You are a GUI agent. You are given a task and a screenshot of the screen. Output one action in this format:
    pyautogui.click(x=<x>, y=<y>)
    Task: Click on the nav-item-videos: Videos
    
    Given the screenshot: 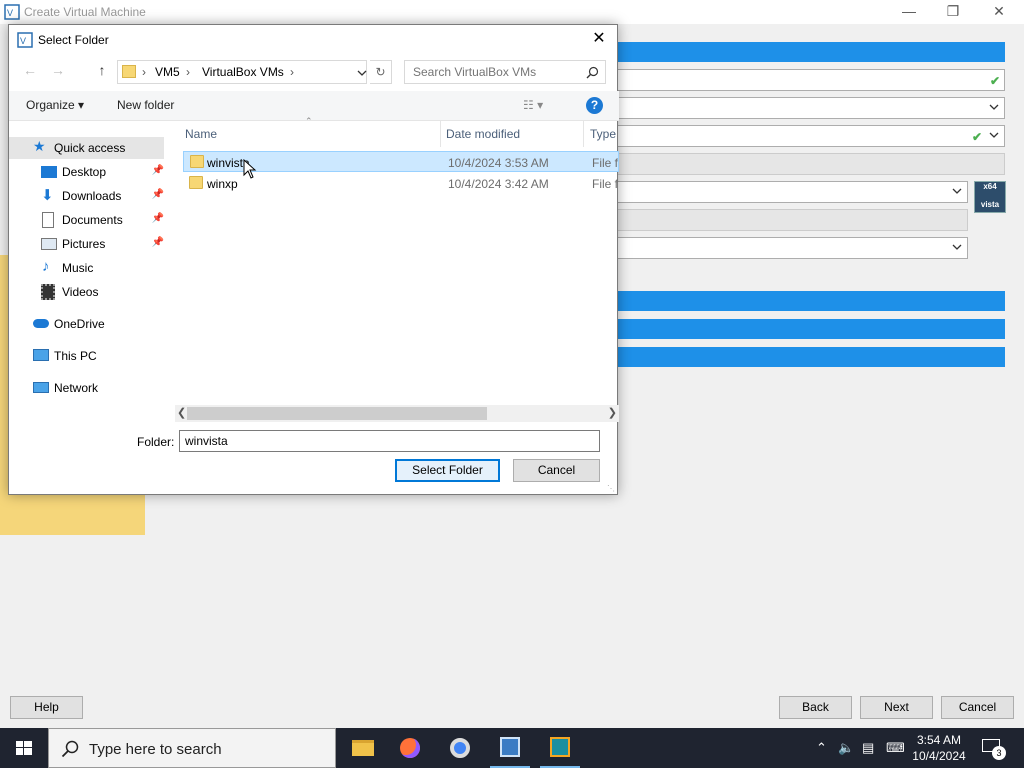 What is the action you would take?
    pyautogui.click(x=86, y=292)
    